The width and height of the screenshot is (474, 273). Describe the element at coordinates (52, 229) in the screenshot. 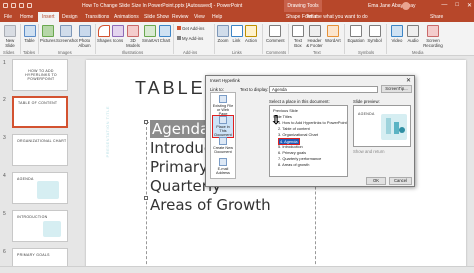

I see `thumbnail-illustration` at that location.